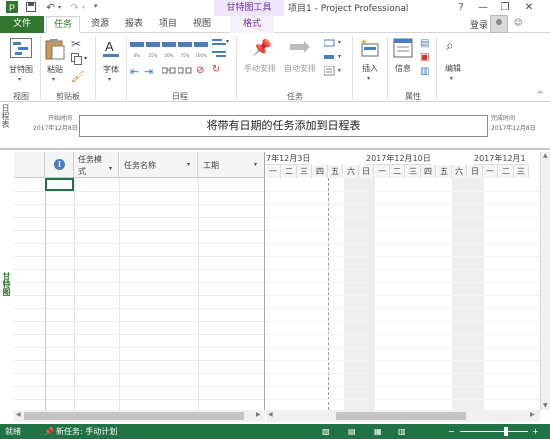 The image size is (550, 439). I want to click on redo-icon: ↷, so click(74, 7).